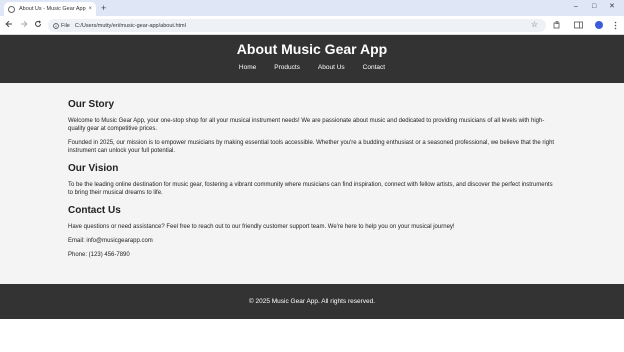  I want to click on nav-link-about: About Us, so click(331, 68).